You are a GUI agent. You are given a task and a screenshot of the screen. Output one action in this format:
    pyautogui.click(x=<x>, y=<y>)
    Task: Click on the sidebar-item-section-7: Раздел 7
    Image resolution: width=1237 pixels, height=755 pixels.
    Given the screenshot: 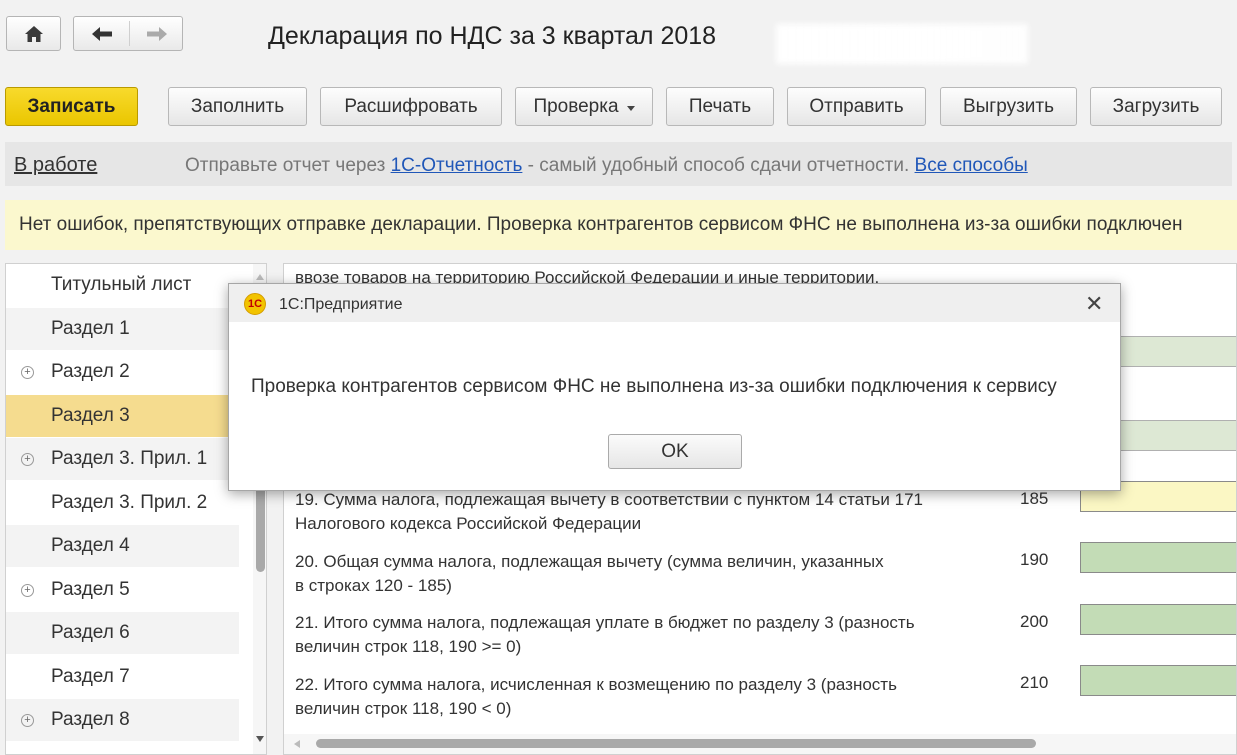 What is the action you would take?
    pyautogui.click(x=122, y=677)
    